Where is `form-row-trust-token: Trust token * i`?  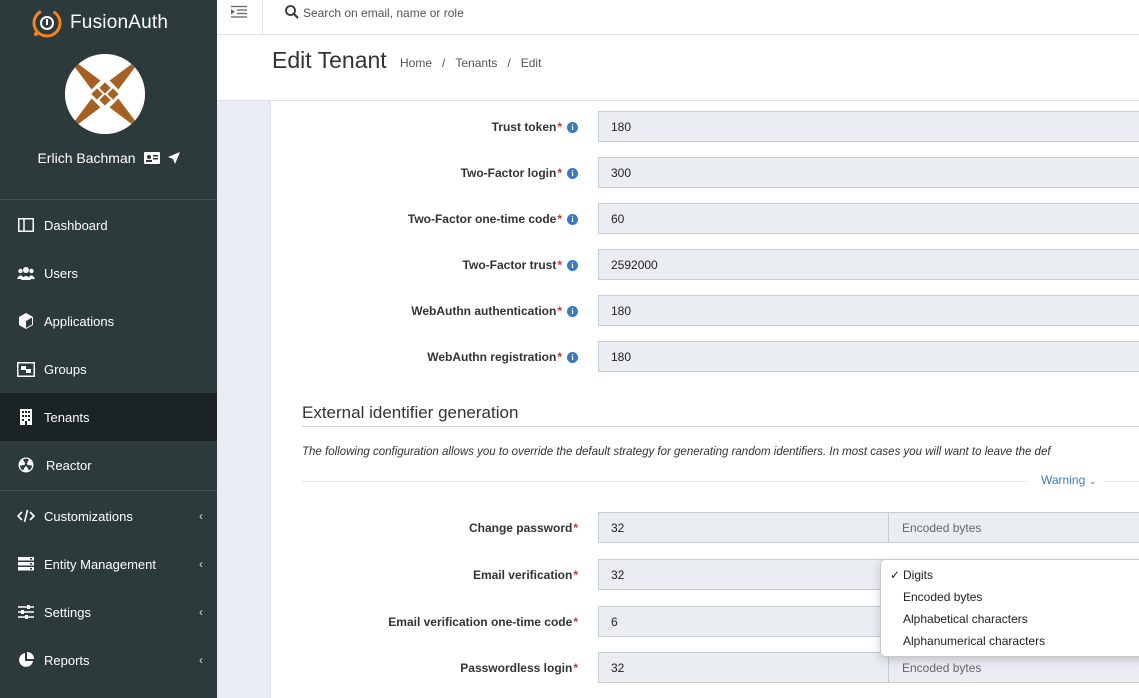 form-row-trust-token: Trust token * i is located at coordinates (705, 127).